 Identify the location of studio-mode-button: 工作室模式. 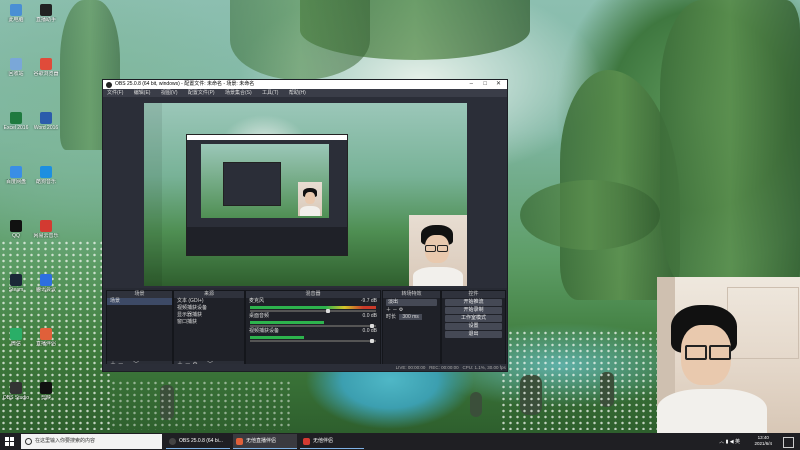
(473, 318).